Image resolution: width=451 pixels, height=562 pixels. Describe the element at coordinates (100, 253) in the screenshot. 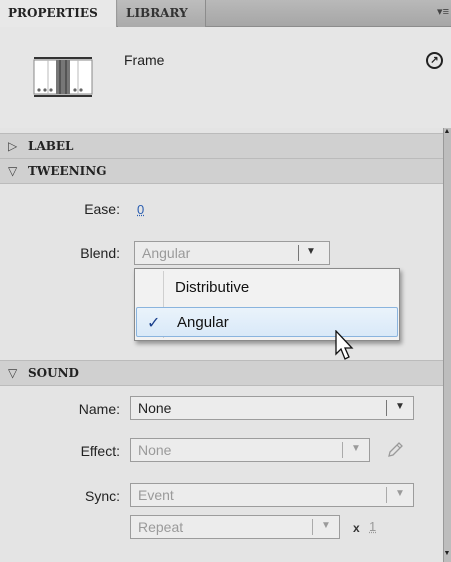

I see `blend-label: Blend:` at that location.